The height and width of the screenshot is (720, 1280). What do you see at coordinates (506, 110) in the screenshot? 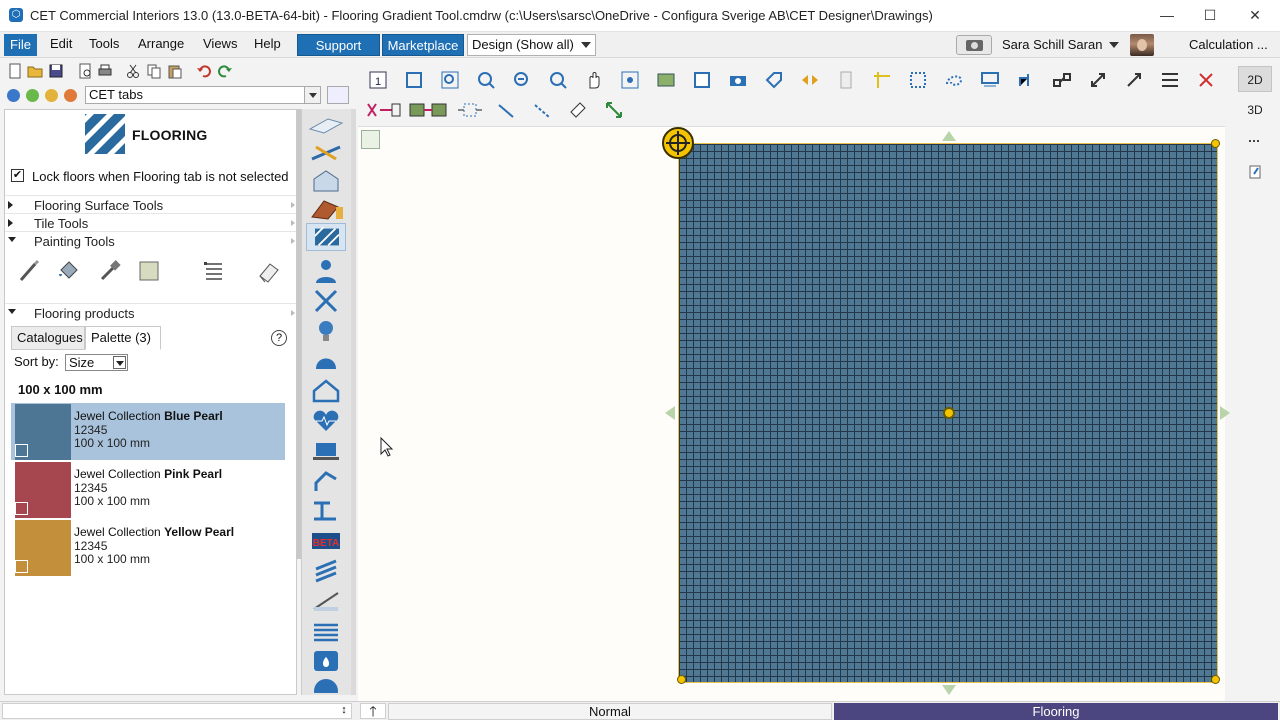
I see `line-tool-icon` at bounding box center [506, 110].